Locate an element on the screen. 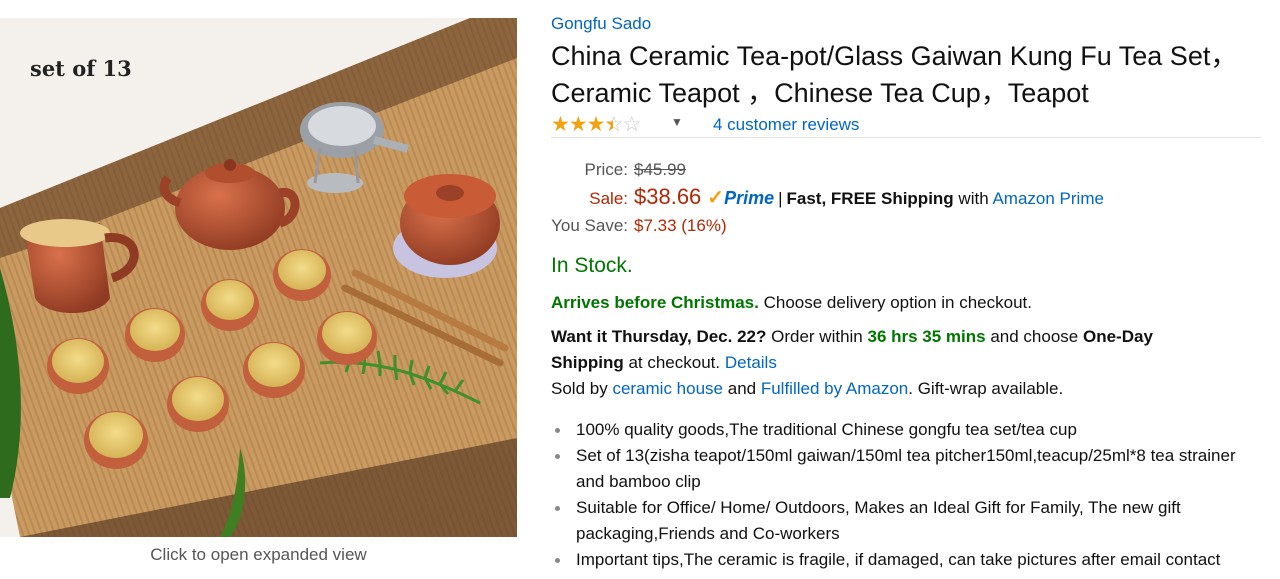 The image size is (1280, 579). image-overlay-text: set of 13 is located at coordinates (81, 68).